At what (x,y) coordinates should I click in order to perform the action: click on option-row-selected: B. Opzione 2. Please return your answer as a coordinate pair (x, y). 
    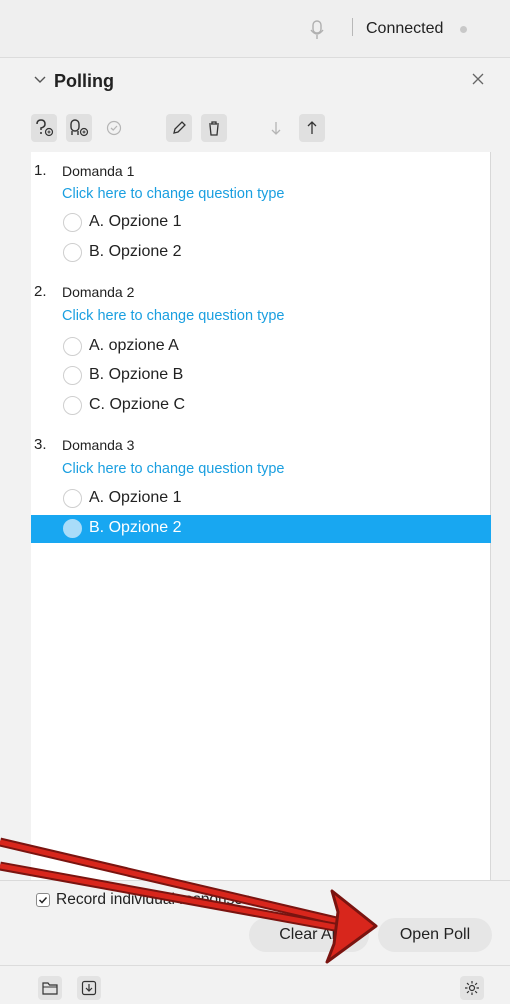
    Looking at the image, I should click on (261, 529).